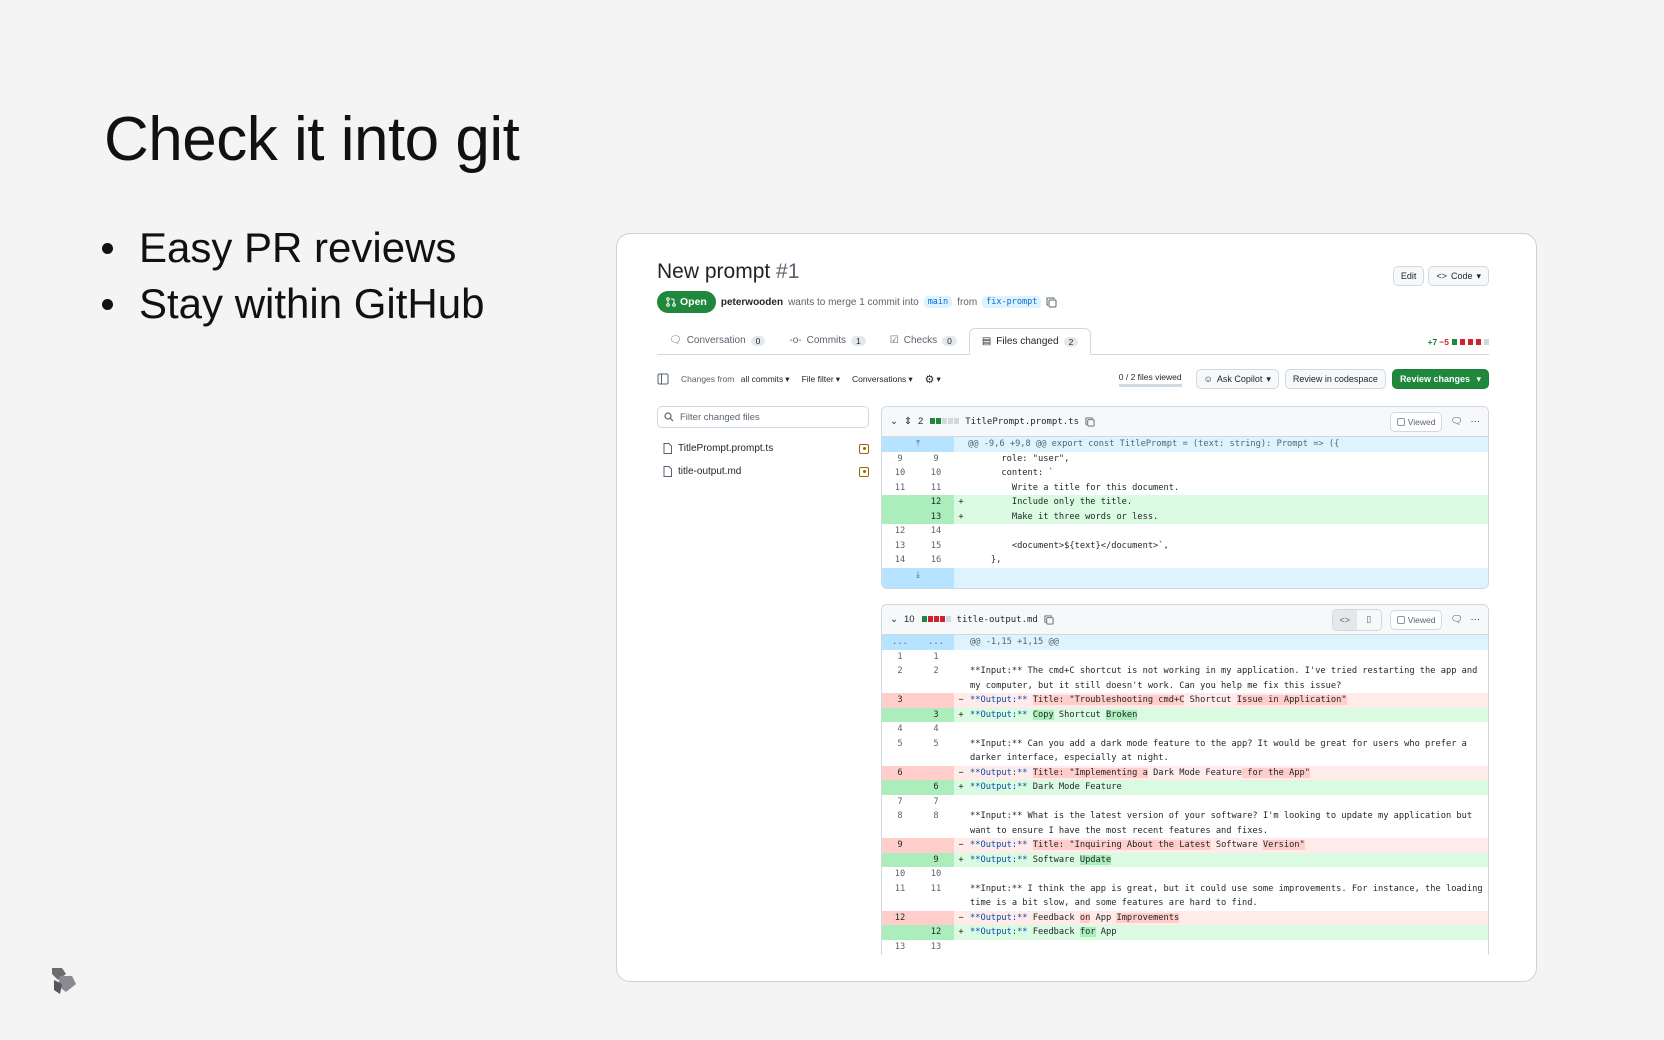  What do you see at coordinates (1185, 859) in the screenshot?
I see `diff-line-added: 9 + **Output:** Software Update` at bounding box center [1185, 859].